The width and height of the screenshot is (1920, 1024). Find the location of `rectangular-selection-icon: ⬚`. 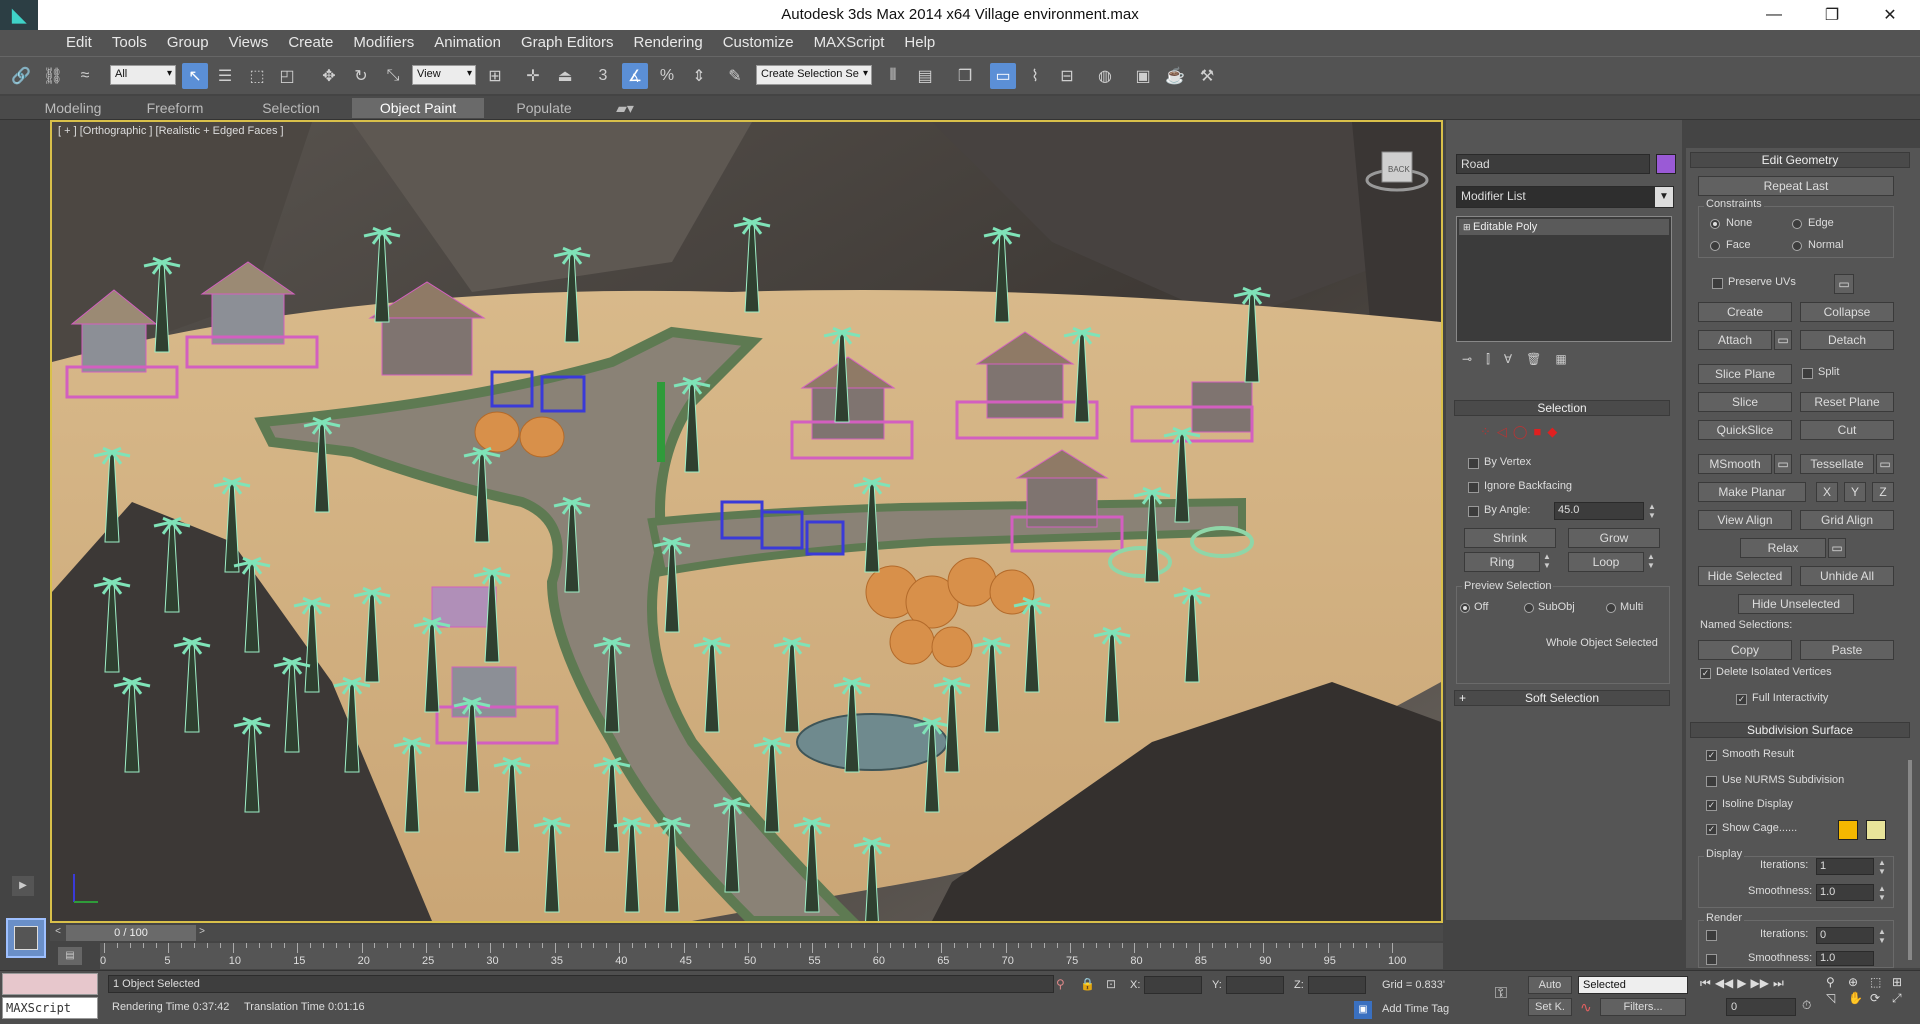

rectangular-selection-icon: ⬚ is located at coordinates (257, 76).